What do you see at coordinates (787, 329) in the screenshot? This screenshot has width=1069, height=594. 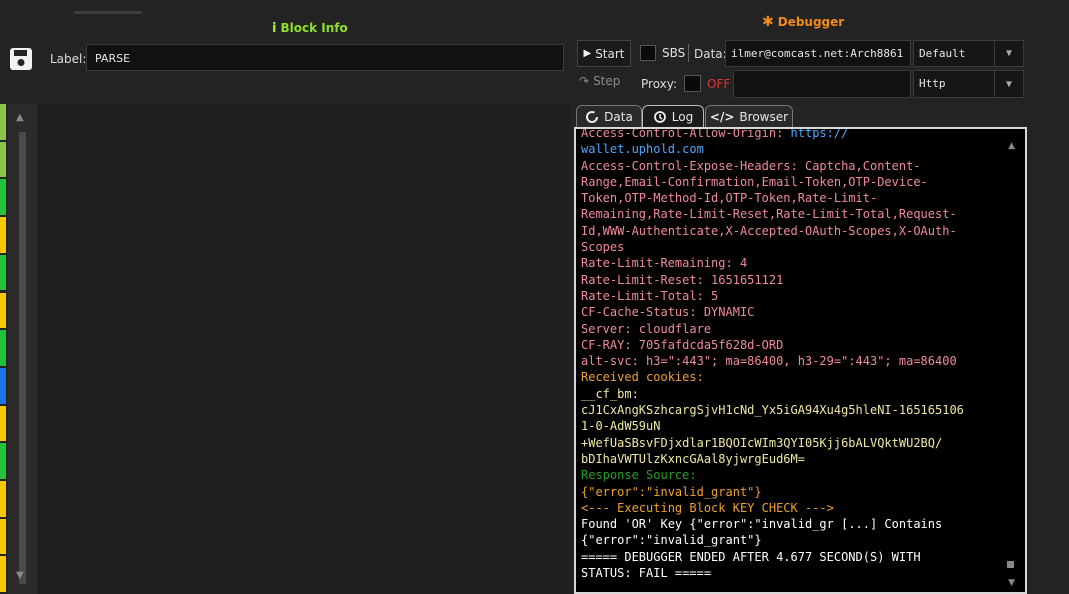 I see `log-line: Server: cloudflare` at bounding box center [787, 329].